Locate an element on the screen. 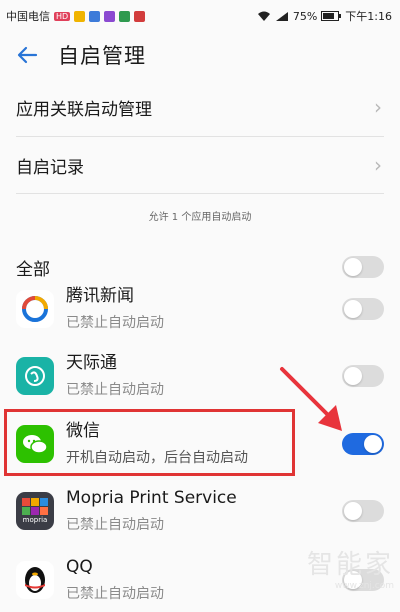  menu-item-label: 自启记录 is located at coordinates (50, 167).